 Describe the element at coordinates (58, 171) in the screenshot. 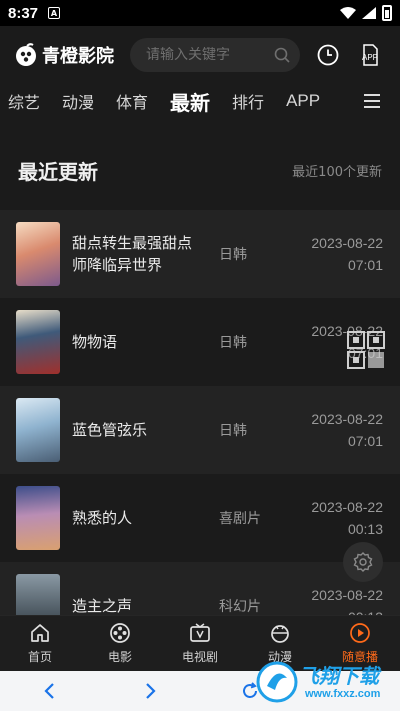

I see `section-title: 最近更新` at that location.